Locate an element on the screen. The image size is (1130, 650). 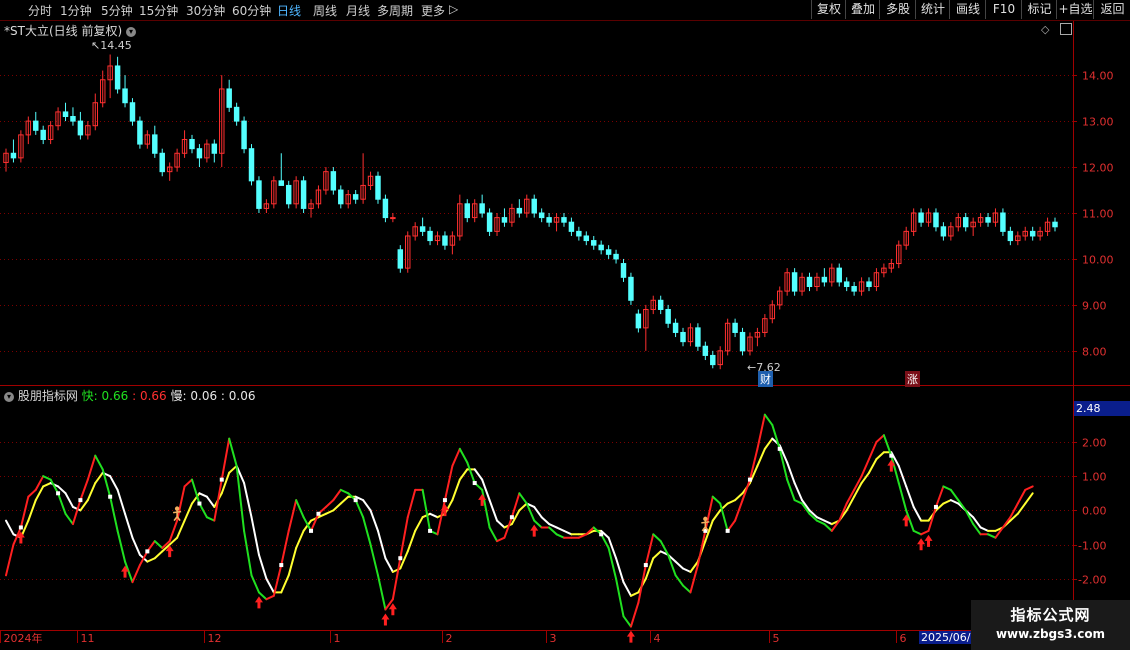
timeframe-tab-6: 日线 is located at coordinates (289, 10).